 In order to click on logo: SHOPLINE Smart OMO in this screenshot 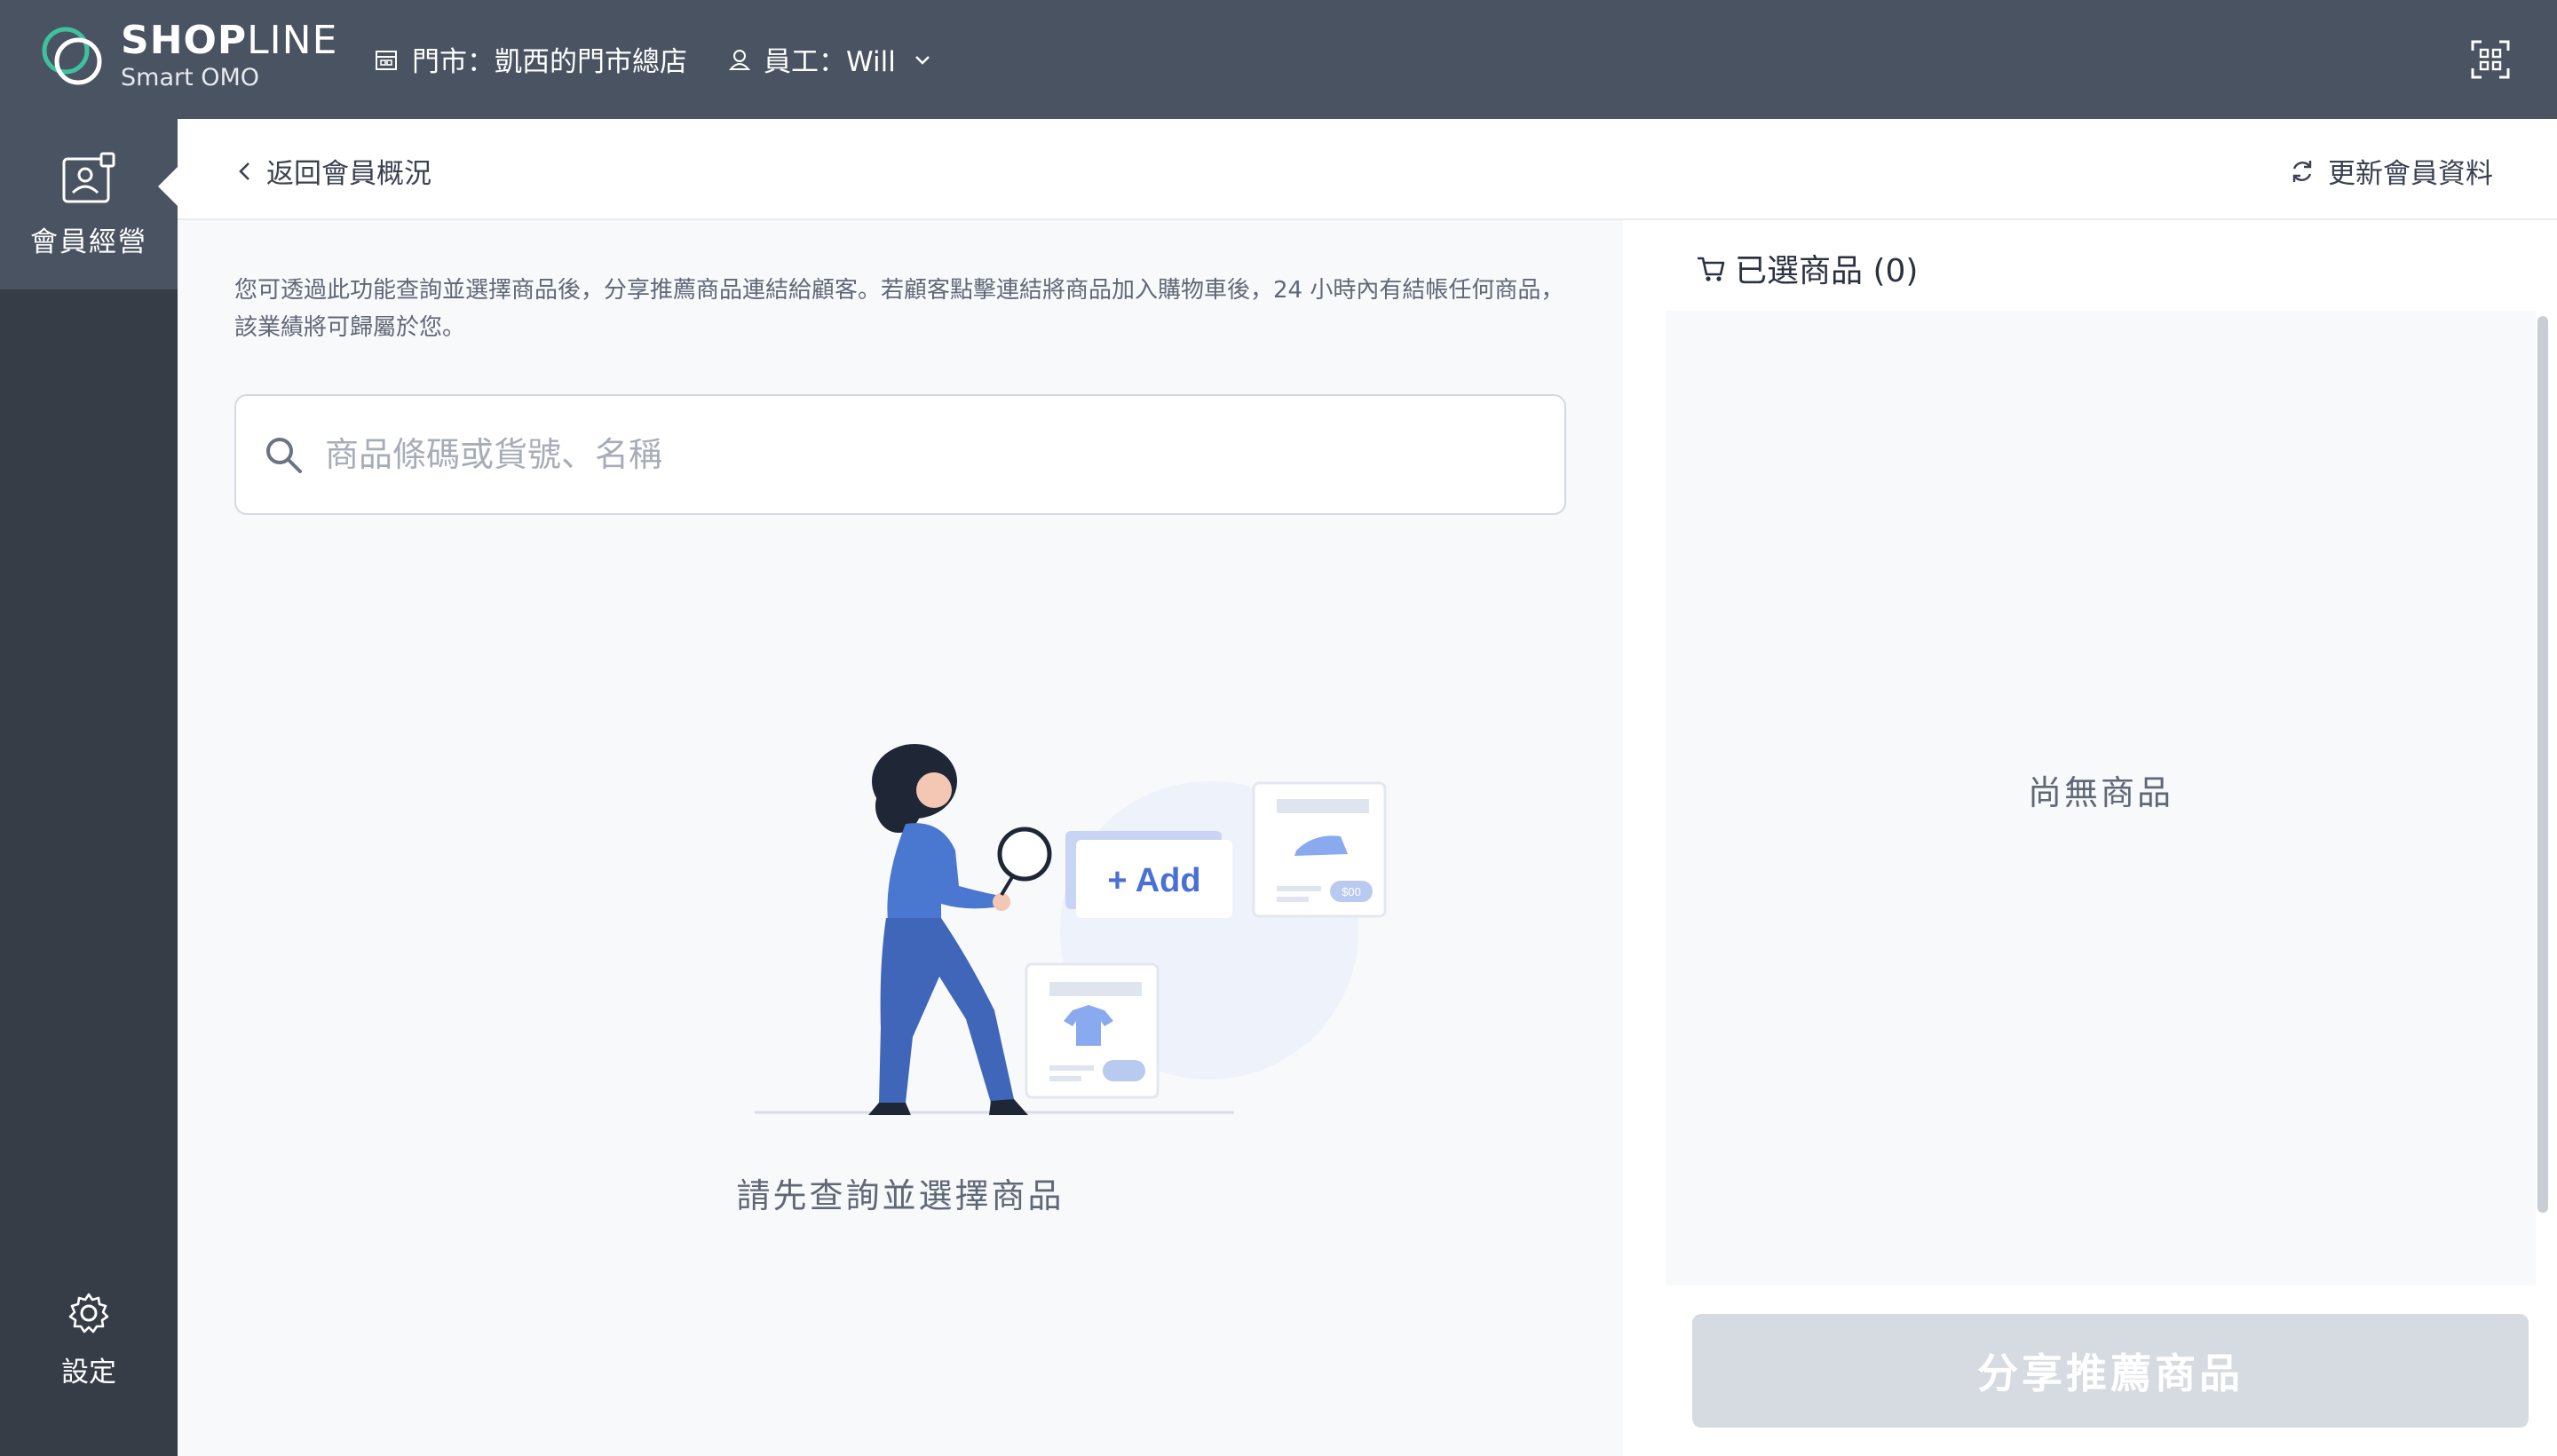, I will do `click(188, 55)`.